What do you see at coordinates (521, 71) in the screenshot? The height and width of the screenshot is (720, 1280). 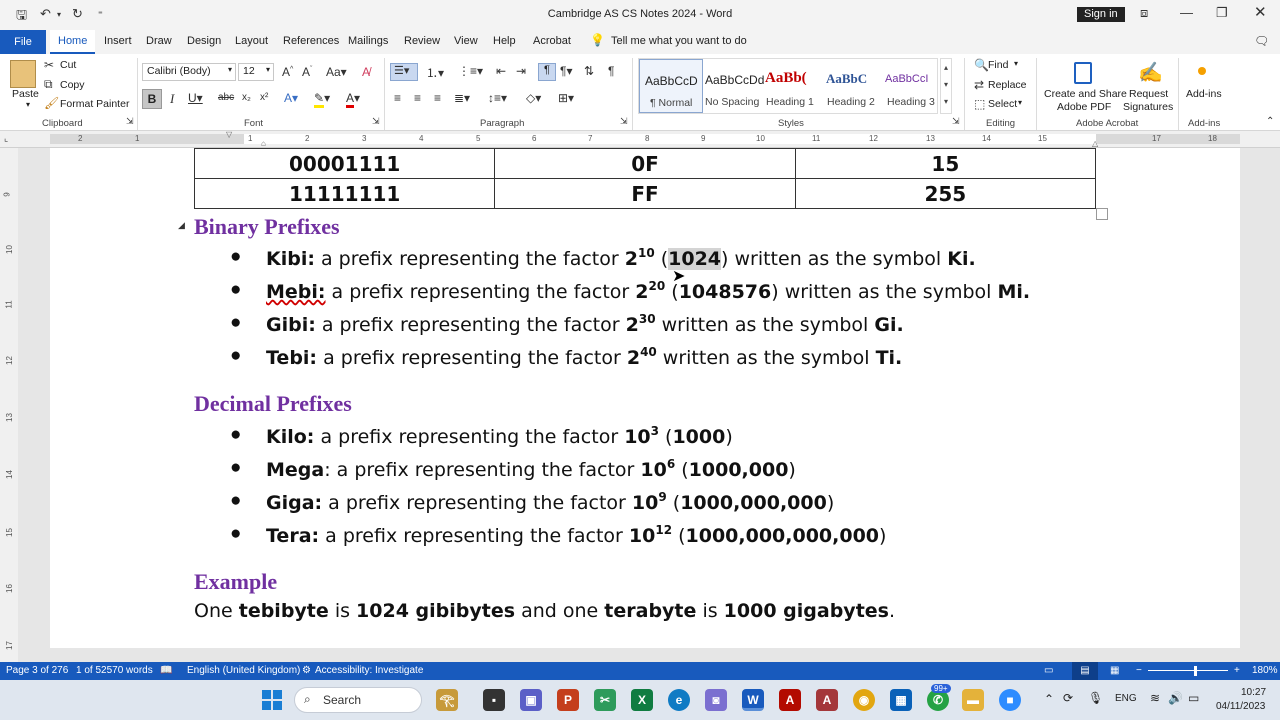 I see `increase-indent-icon: ⇥` at bounding box center [521, 71].